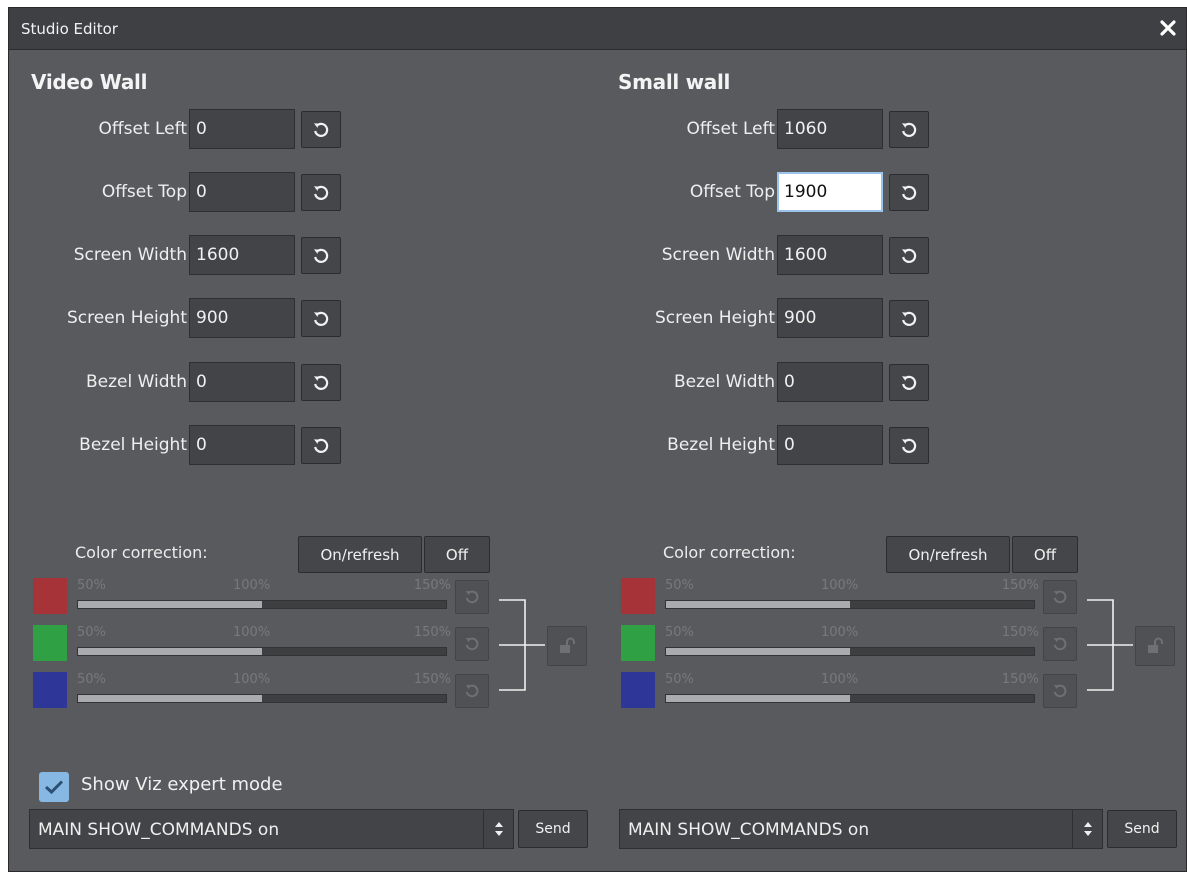 The width and height of the screenshot is (1187, 872). What do you see at coordinates (54, 787) in the screenshot?
I see `expert-mode-checkbox` at bounding box center [54, 787].